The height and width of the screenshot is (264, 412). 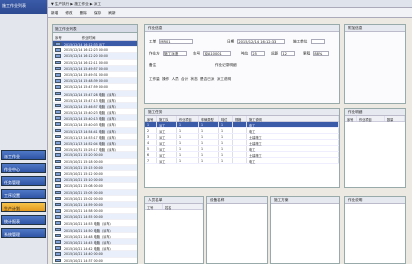 I want to click on distance-input: 12, so click(x=288, y=53).